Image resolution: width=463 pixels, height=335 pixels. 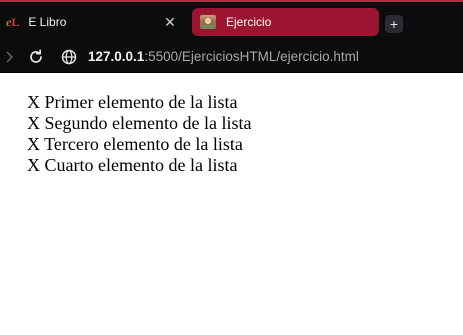 What do you see at coordinates (249, 22) in the screenshot?
I see `tab-label: Ejercicio` at bounding box center [249, 22].